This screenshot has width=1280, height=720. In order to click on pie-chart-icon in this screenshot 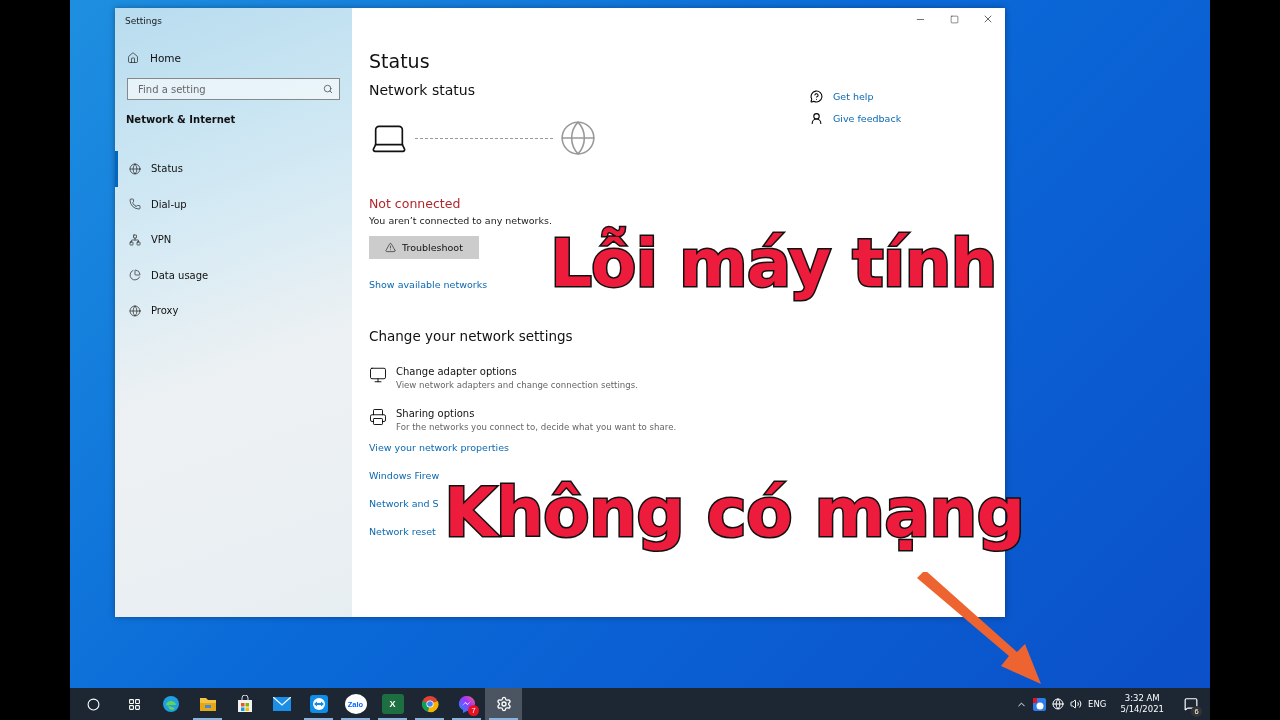, I will do `click(135, 275)`.